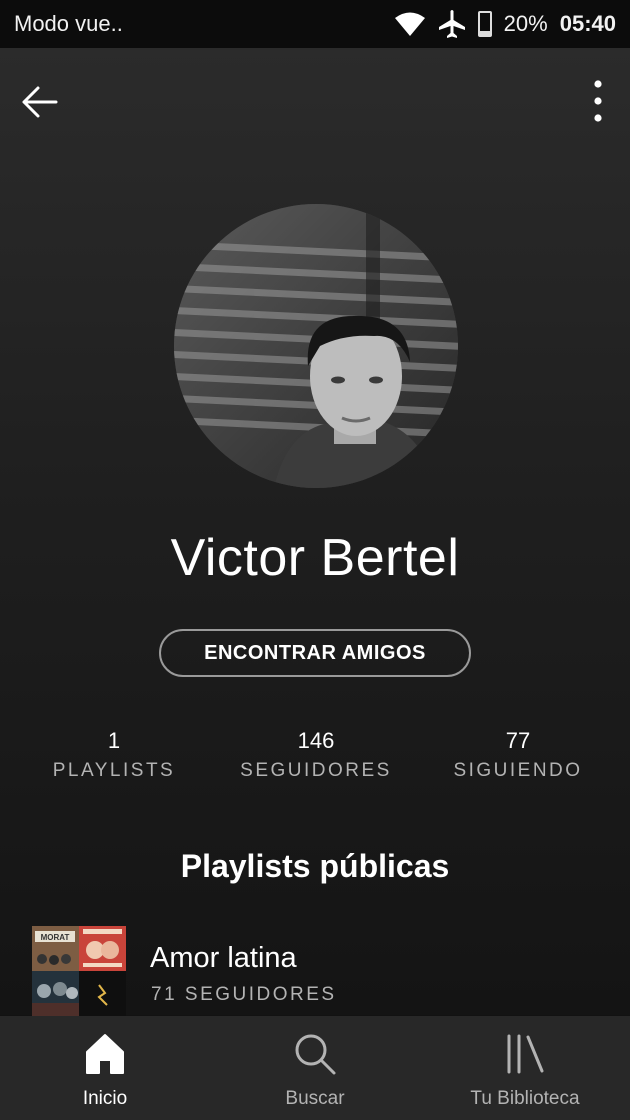 This screenshot has height=1120, width=630. I want to click on stat-label: SEGUIDORES, so click(316, 770).